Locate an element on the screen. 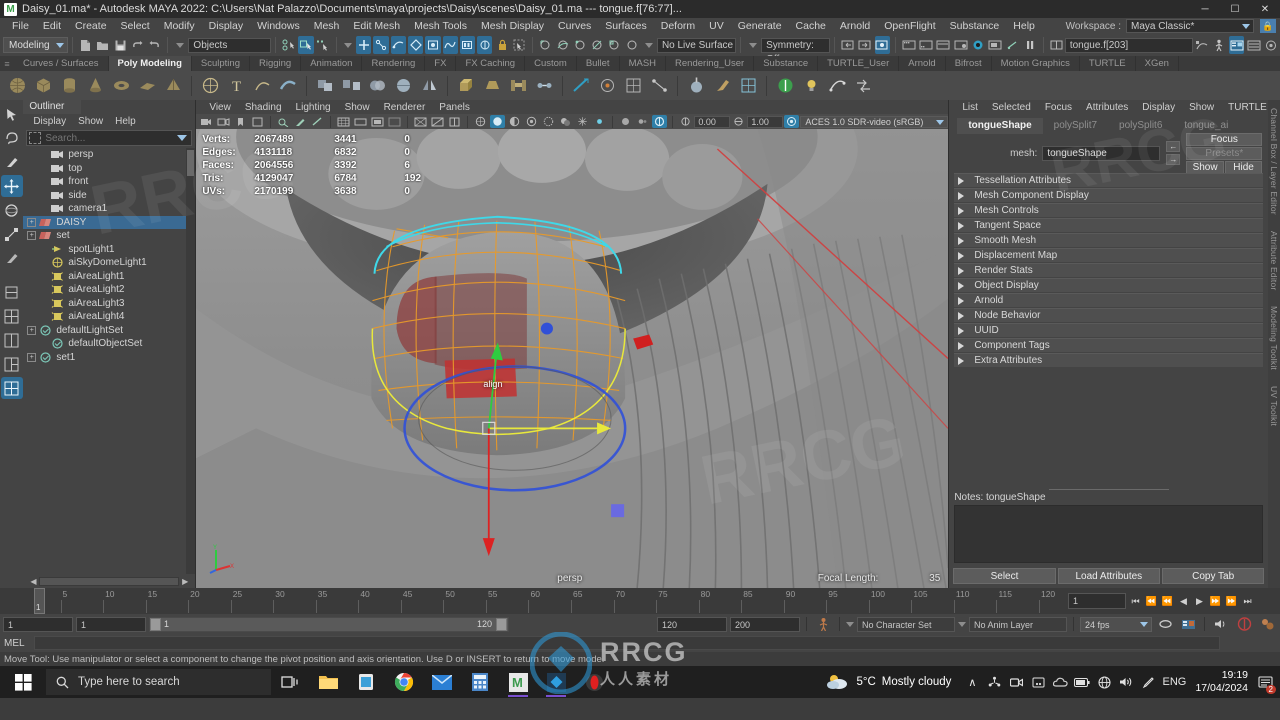 The height and width of the screenshot is (720, 1280). ae-menu-turtle: TURTLE is located at coordinates (1247, 107).